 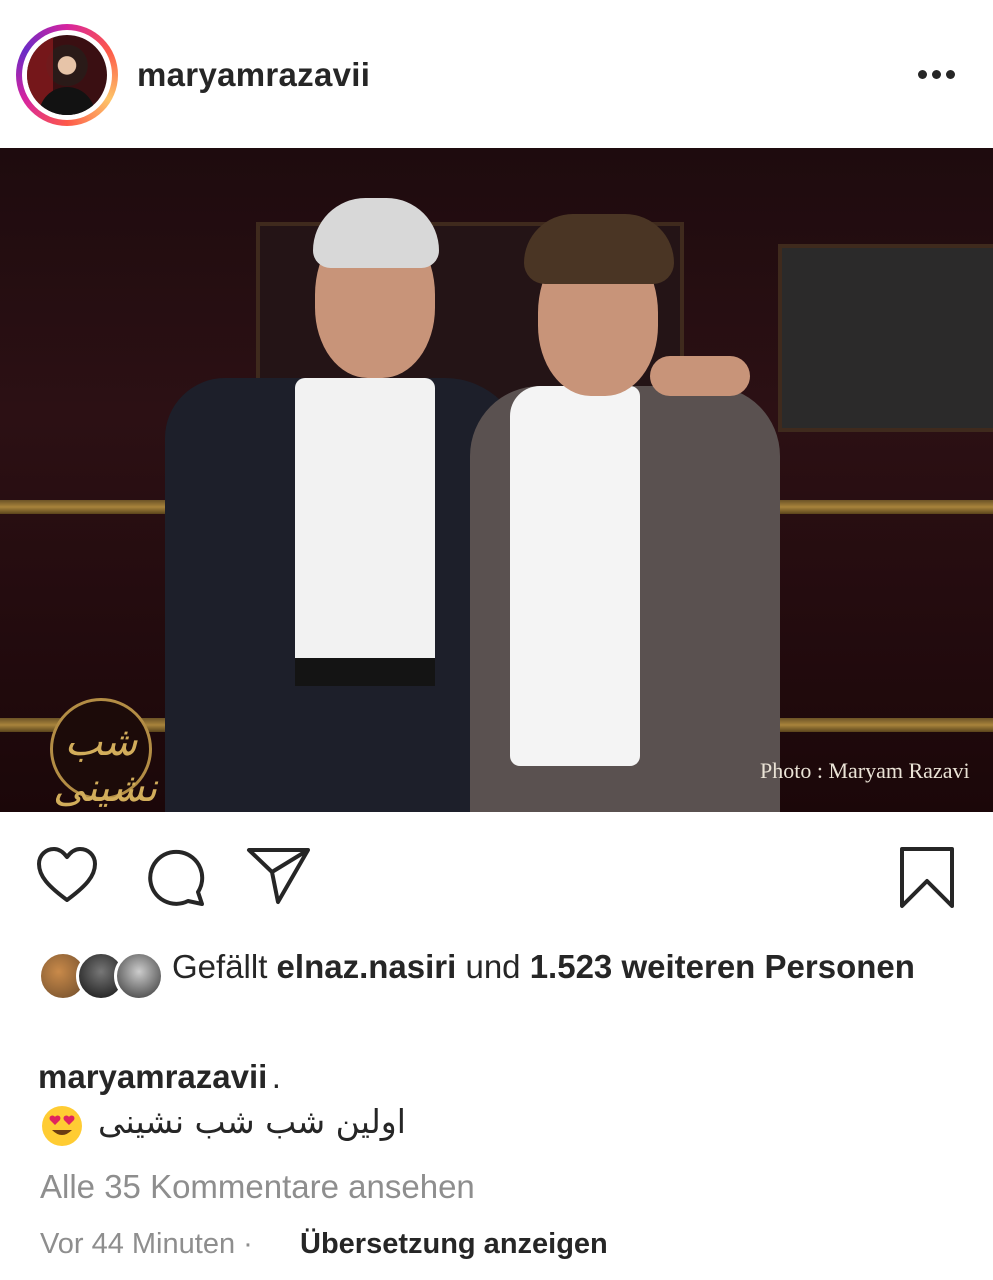 What do you see at coordinates (138, 1244) in the screenshot?
I see `timestamp-text: Vor 44 Minuten` at bounding box center [138, 1244].